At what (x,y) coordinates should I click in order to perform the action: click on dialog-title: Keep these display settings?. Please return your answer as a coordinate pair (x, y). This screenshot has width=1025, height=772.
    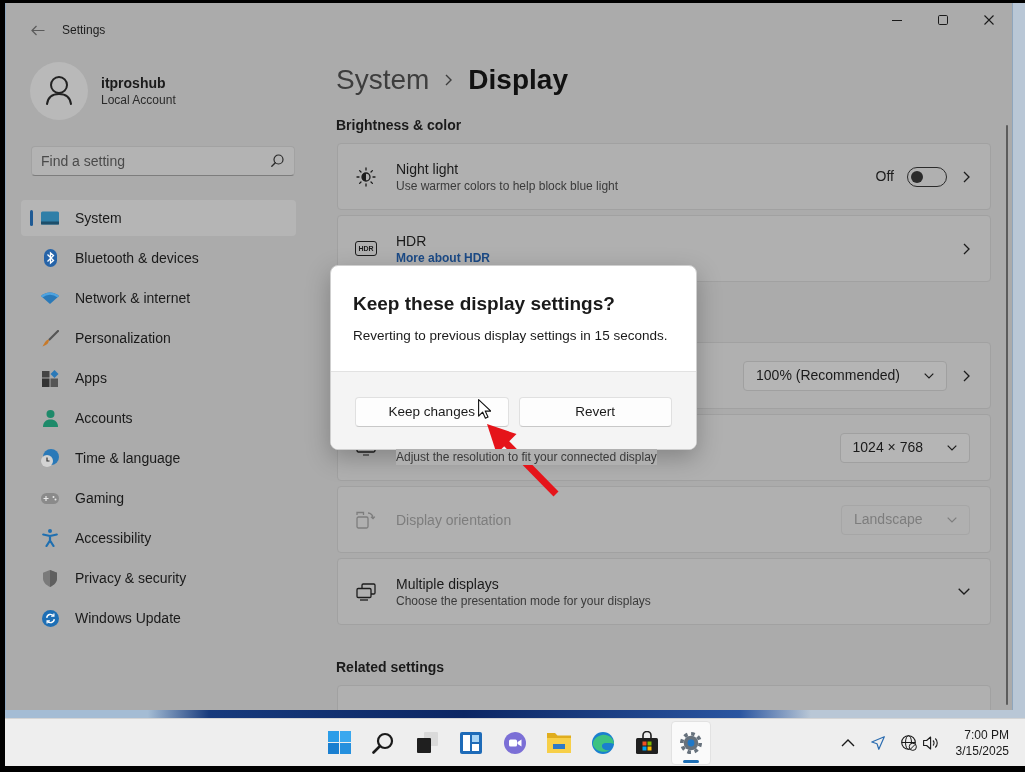
    Looking at the image, I should click on (484, 304).